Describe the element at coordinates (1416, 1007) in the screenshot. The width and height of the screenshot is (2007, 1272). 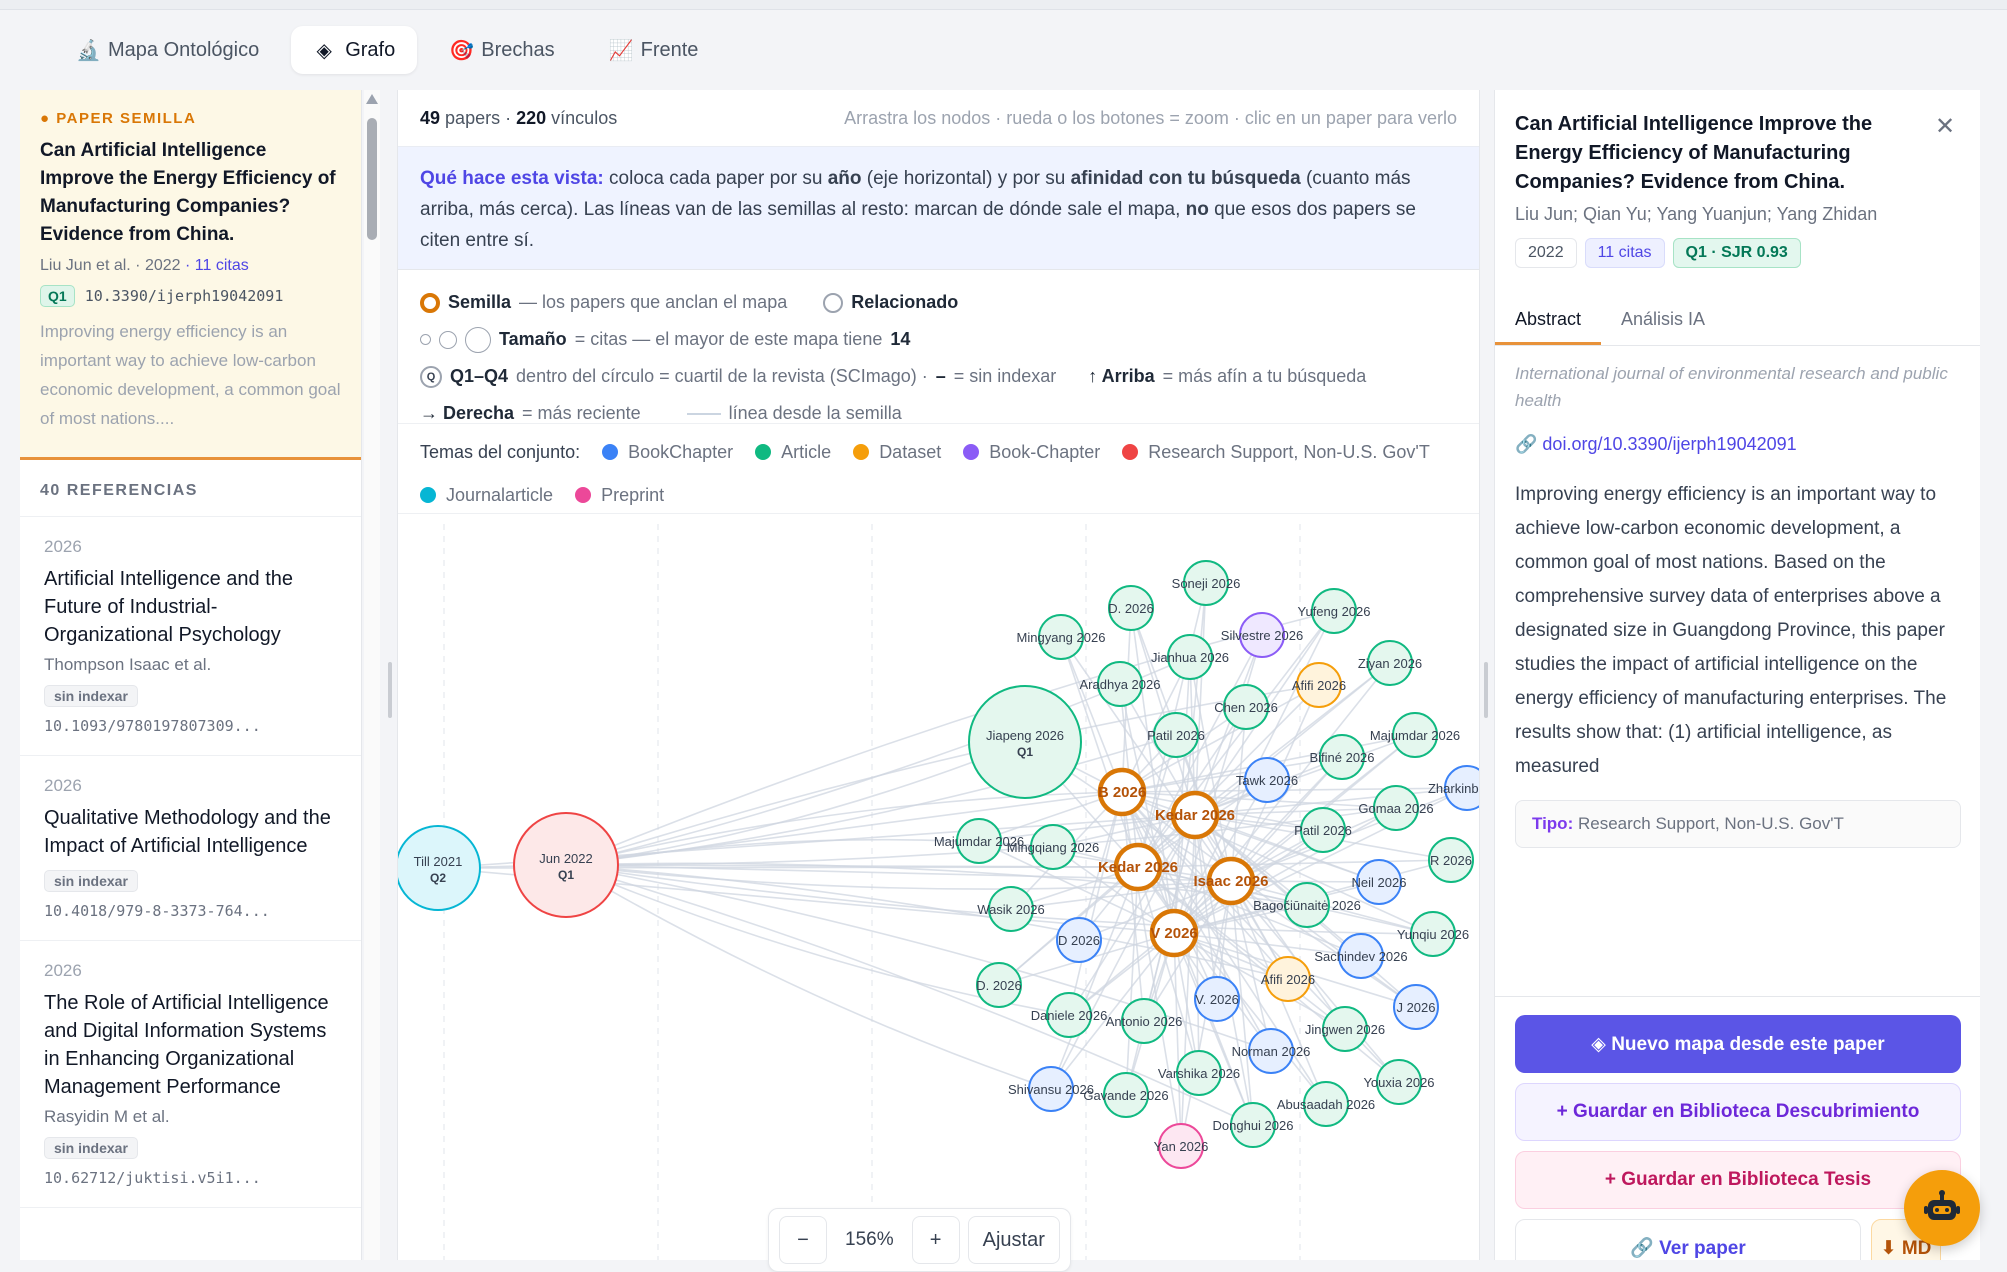
I see `graph-node: J 2026` at that location.